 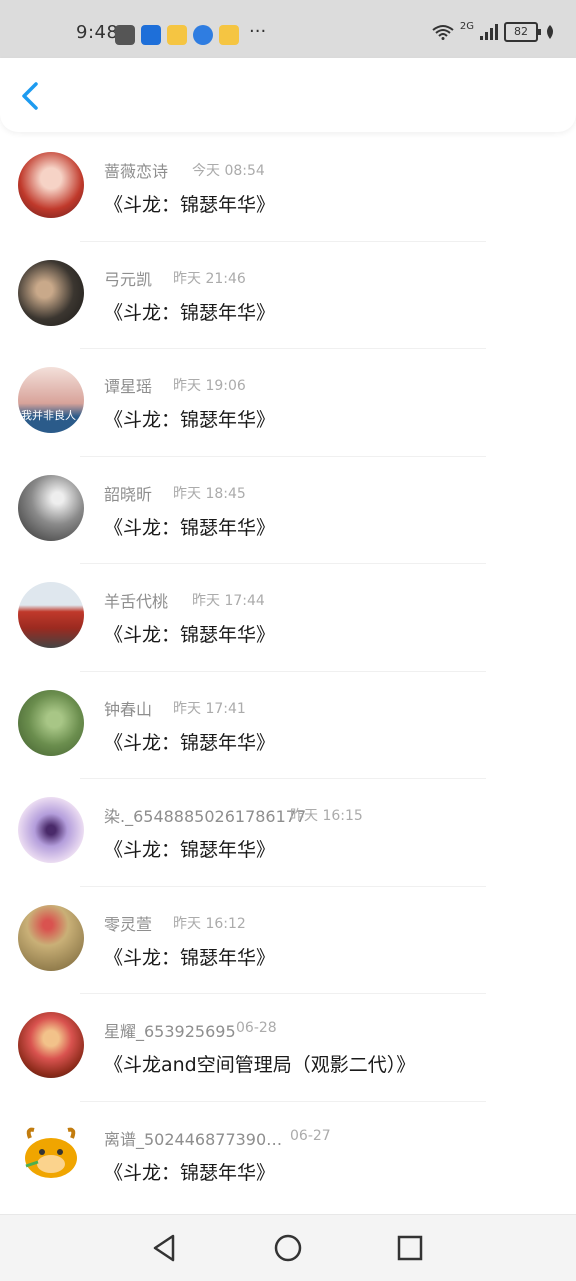 What do you see at coordinates (32, 96) in the screenshot?
I see `chevron-left-icon` at bounding box center [32, 96].